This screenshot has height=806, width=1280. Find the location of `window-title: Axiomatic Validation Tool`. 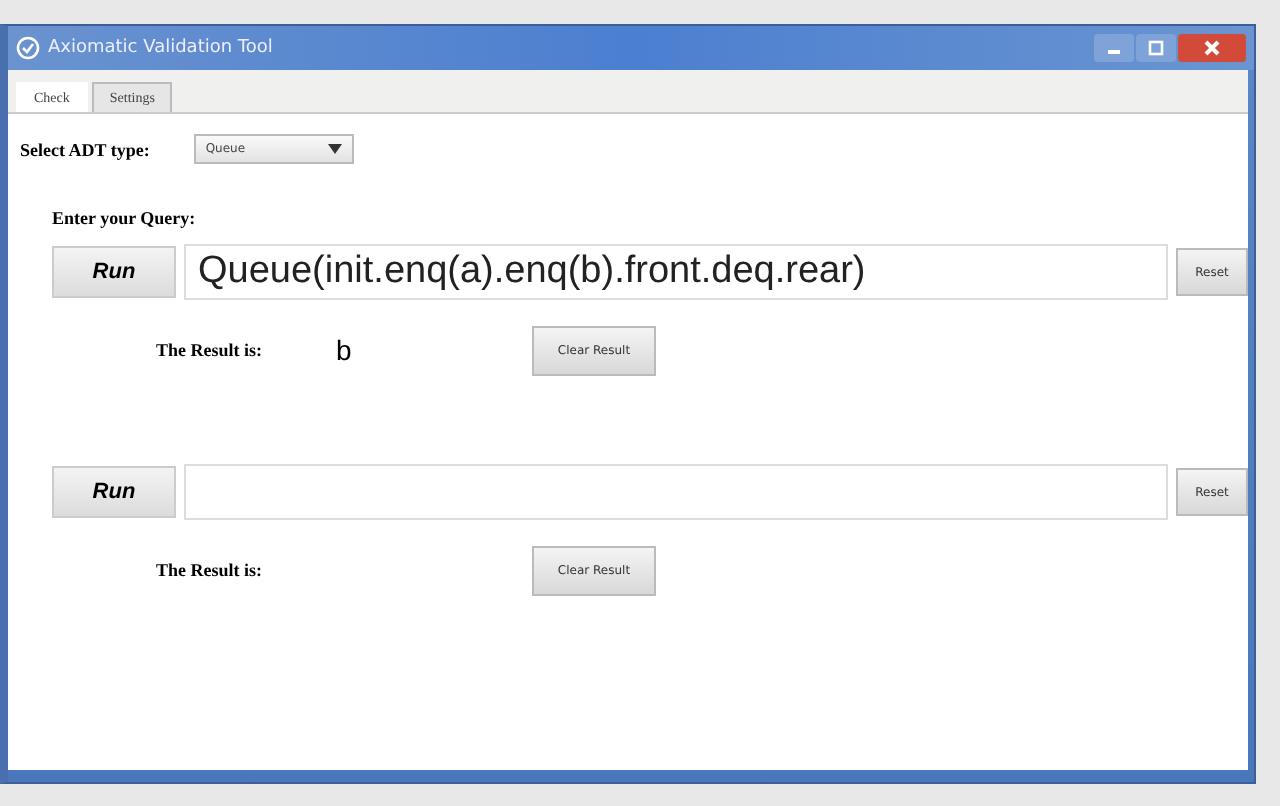

window-title: Axiomatic Validation Tool is located at coordinates (161, 48).